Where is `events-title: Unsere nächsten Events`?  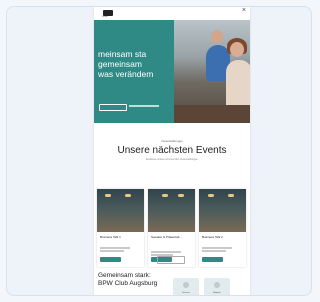
events-title: Unsere nächsten Events is located at coordinates (172, 150).